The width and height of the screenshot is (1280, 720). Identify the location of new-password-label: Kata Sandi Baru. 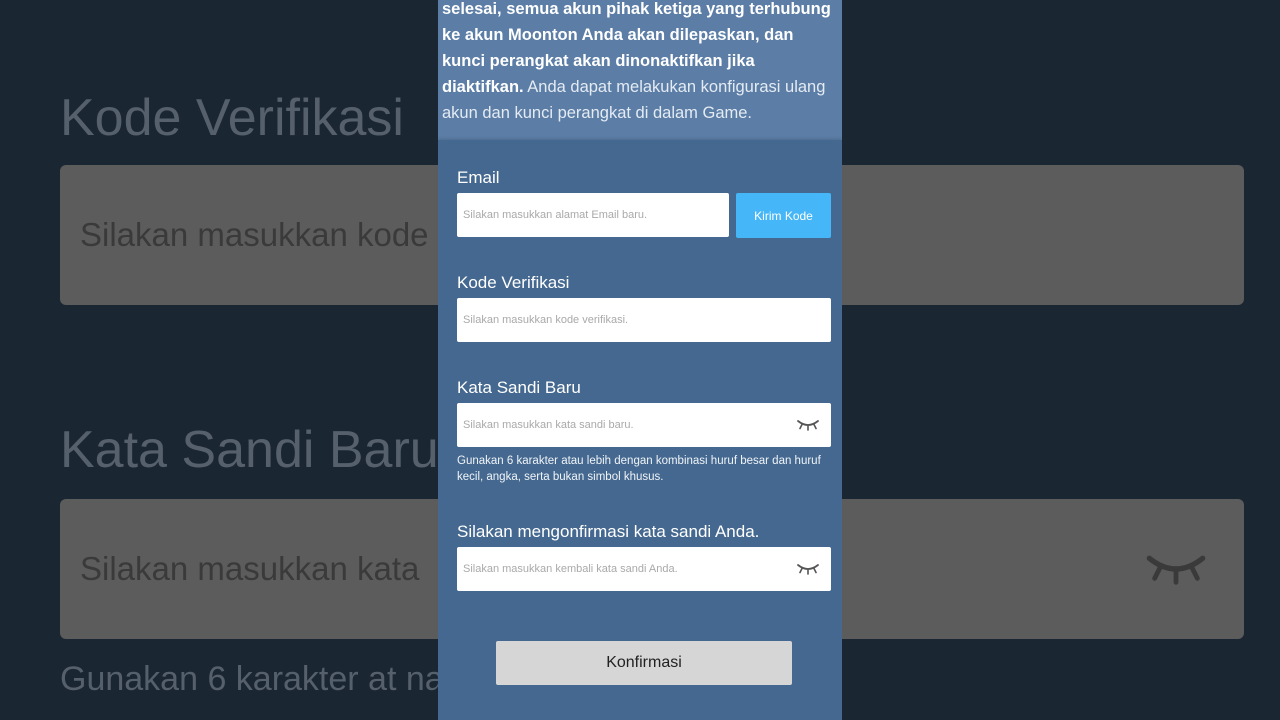
(519, 387).